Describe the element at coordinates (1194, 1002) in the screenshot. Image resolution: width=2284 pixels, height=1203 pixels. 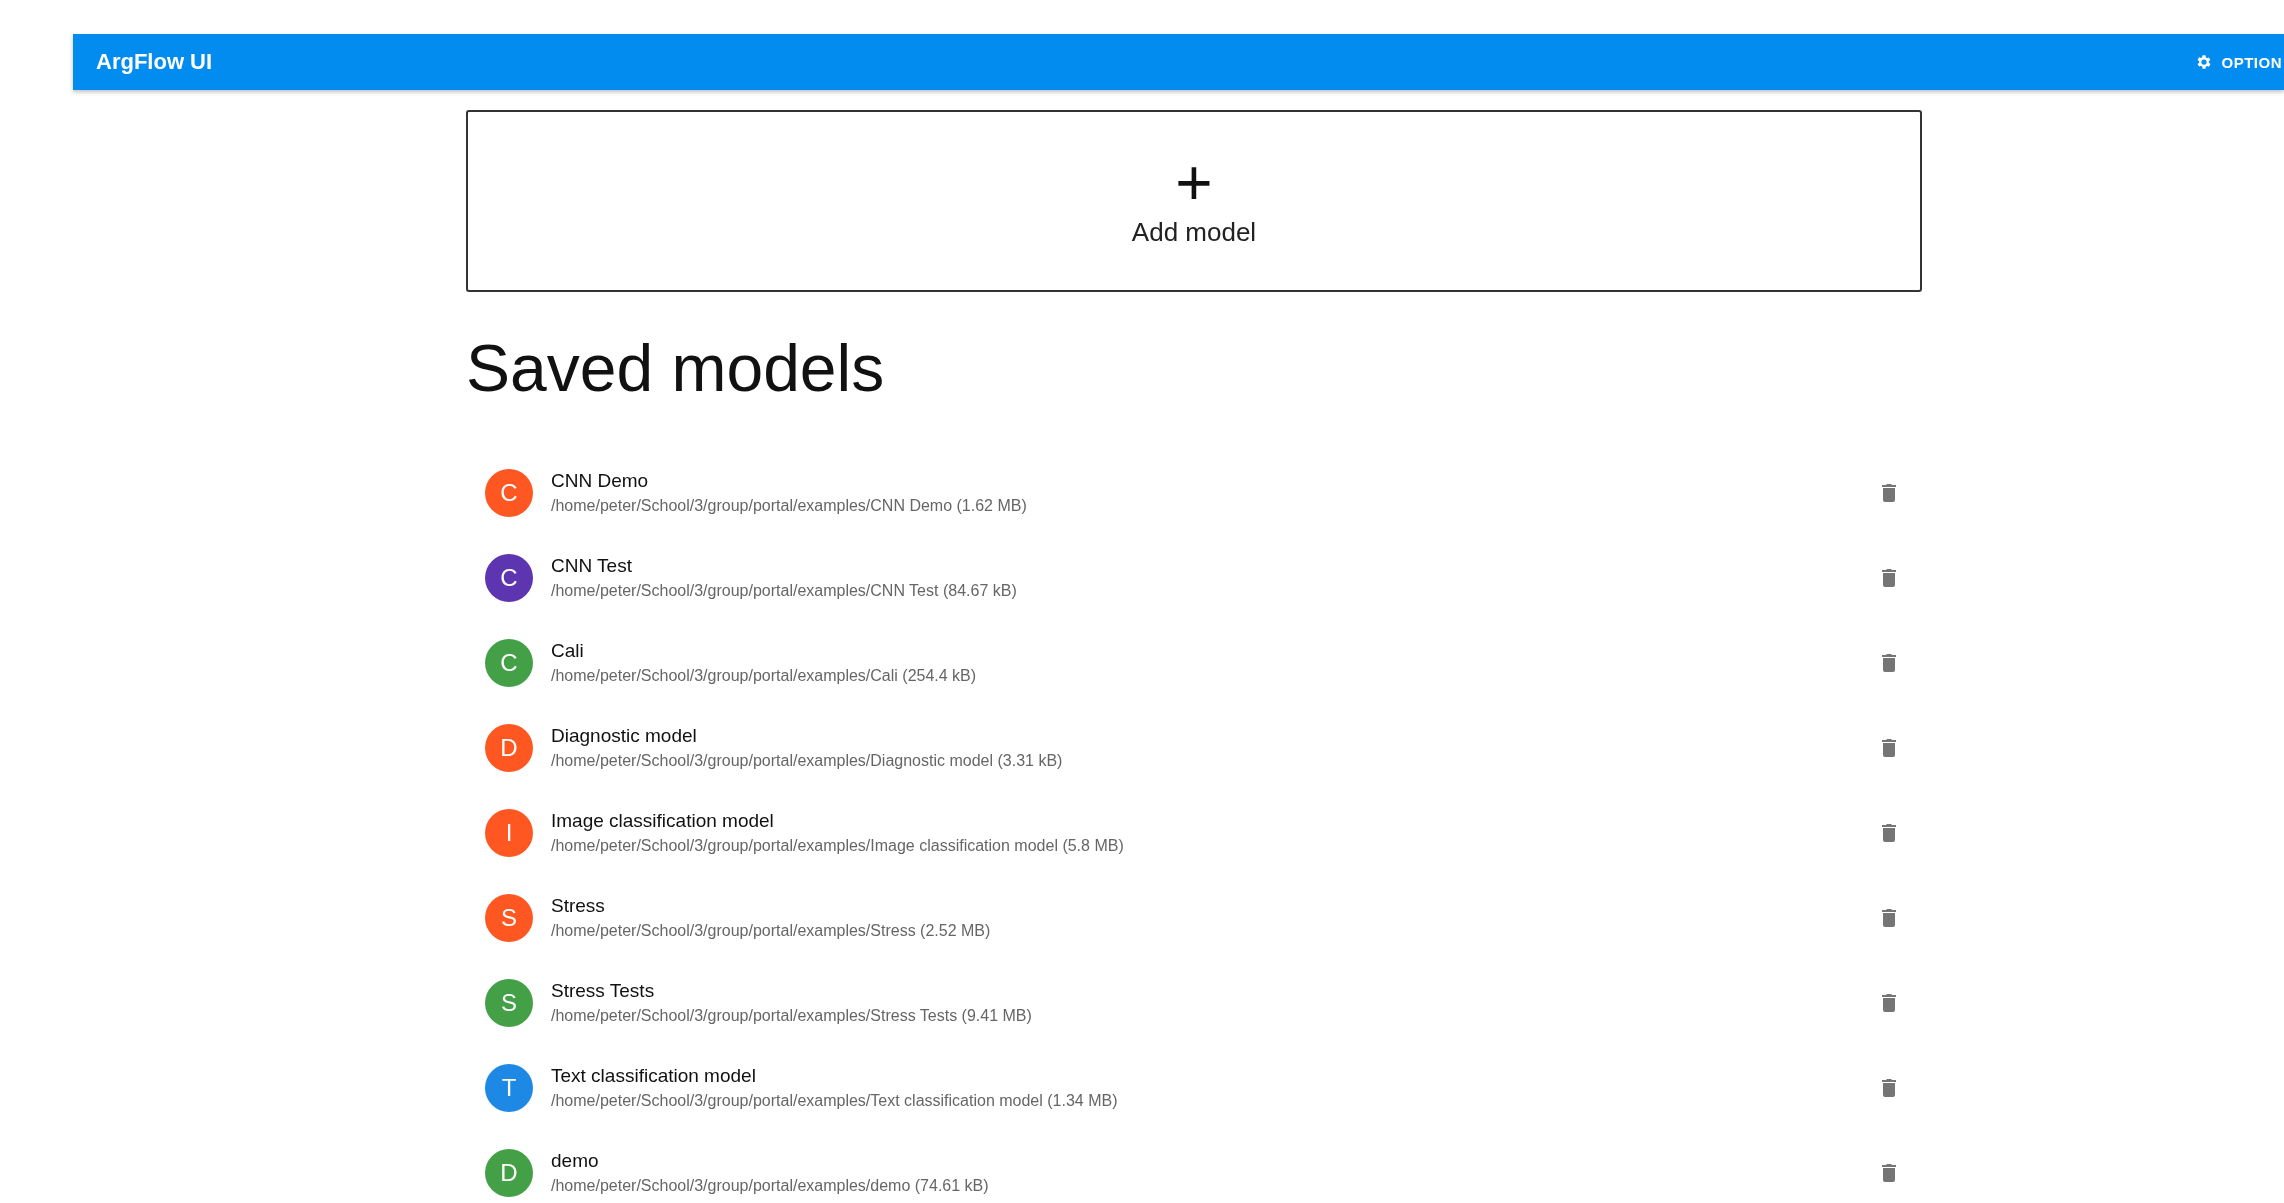
I see `model-list-item: S Stress Tests /home/peter/School/3/group/portal/examples/Stress Tests (9.41 MB)` at that location.